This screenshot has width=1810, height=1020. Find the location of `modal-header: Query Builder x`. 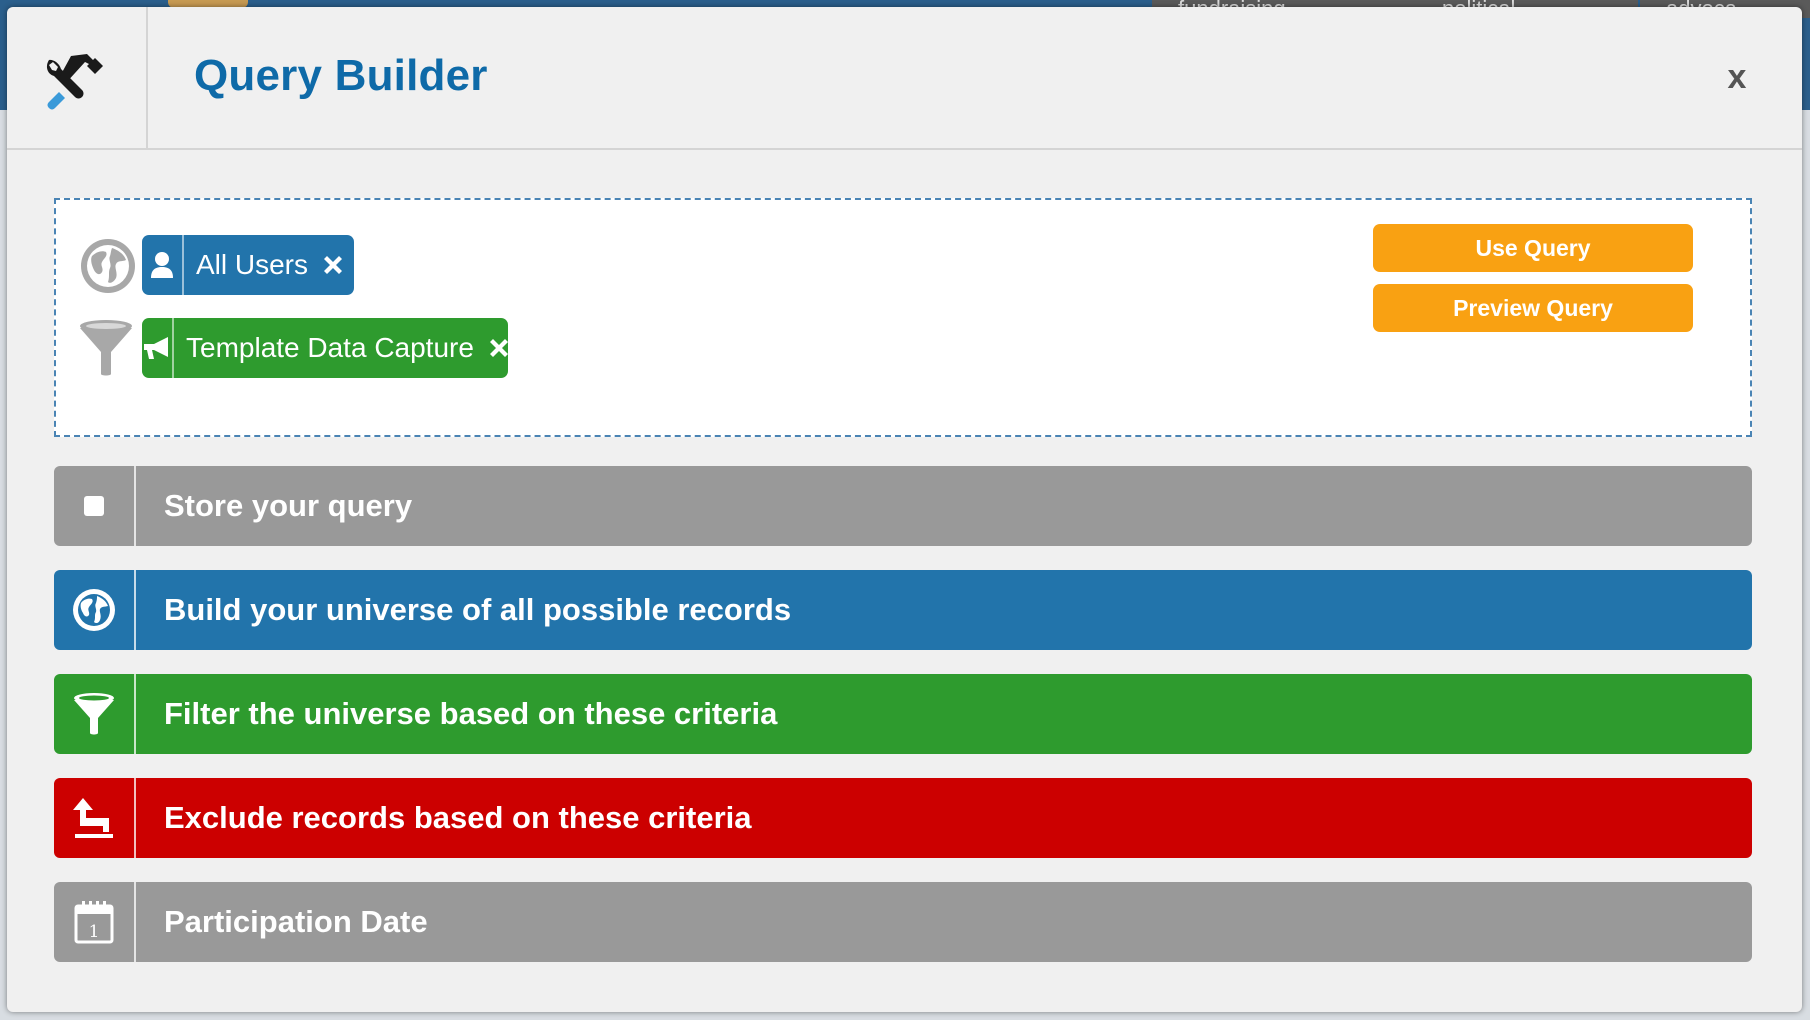

modal-header: Query Builder x is located at coordinates (904, 78).